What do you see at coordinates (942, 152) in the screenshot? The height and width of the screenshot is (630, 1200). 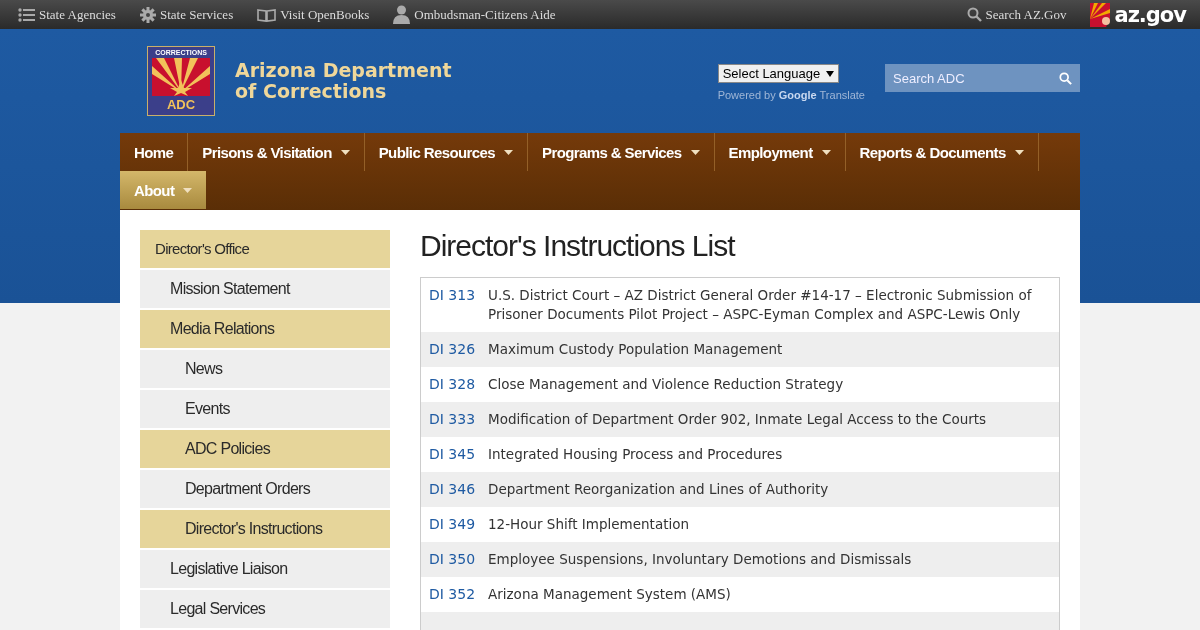 I see `nav-tab: Reports & Documents` at bounding box center [942, 152].